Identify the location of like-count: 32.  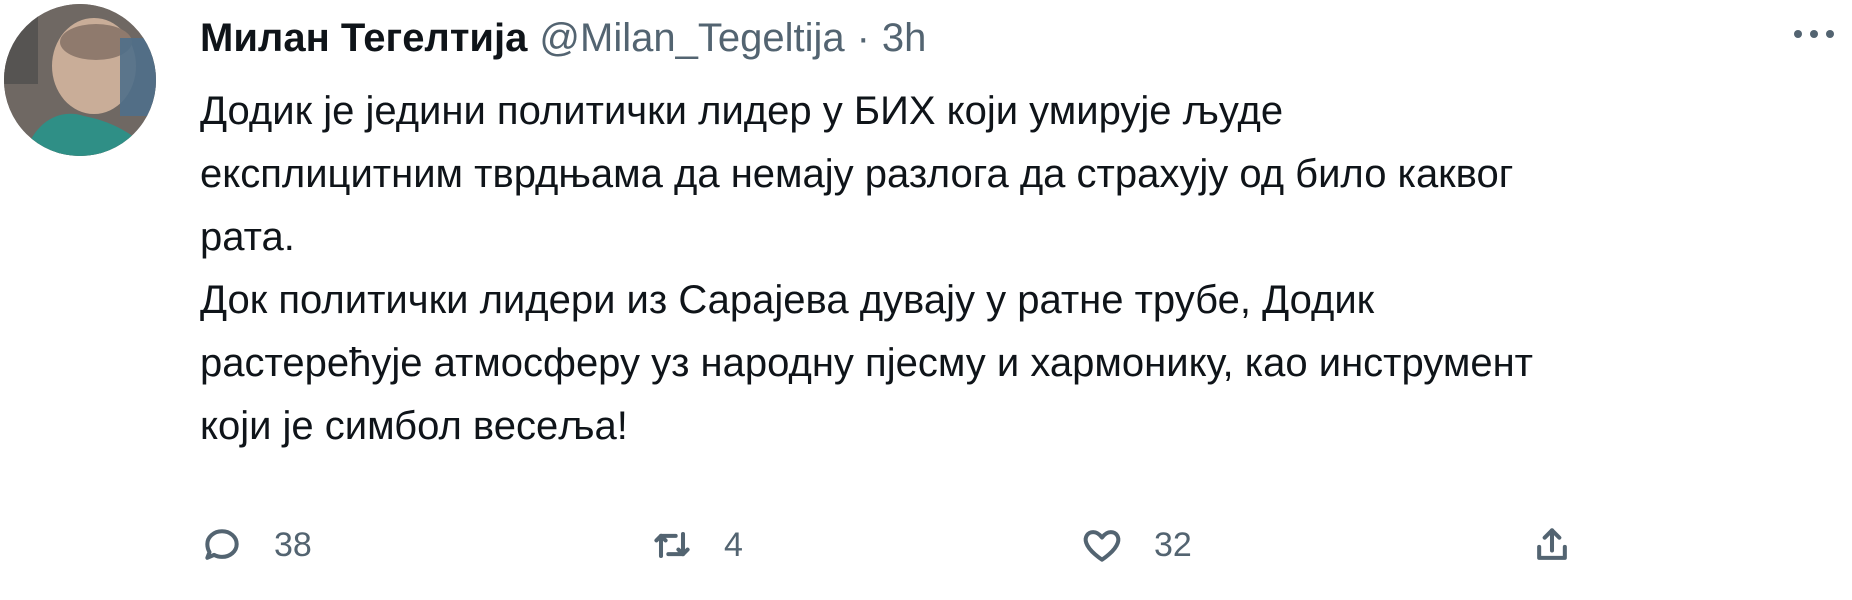
(1173, 544).